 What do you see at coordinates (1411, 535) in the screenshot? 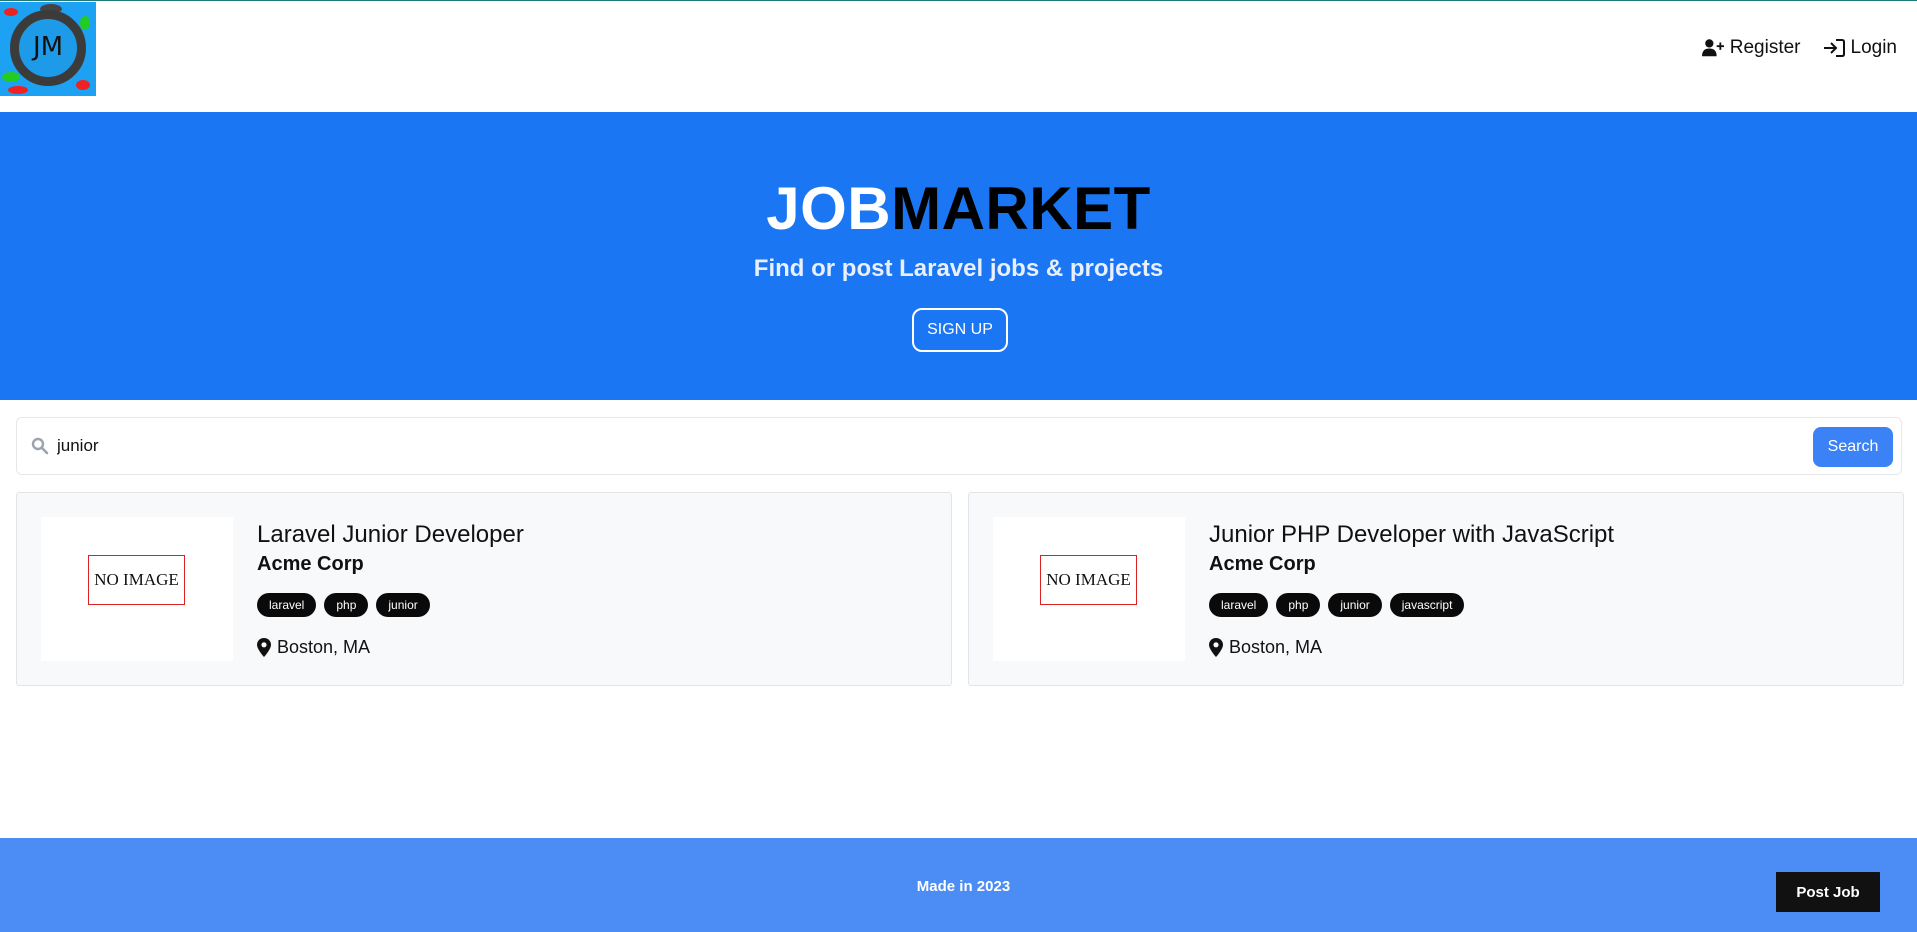
I see `job-title: Junior PHP Developer with JavaScript` at bounding box center [1411, 535].